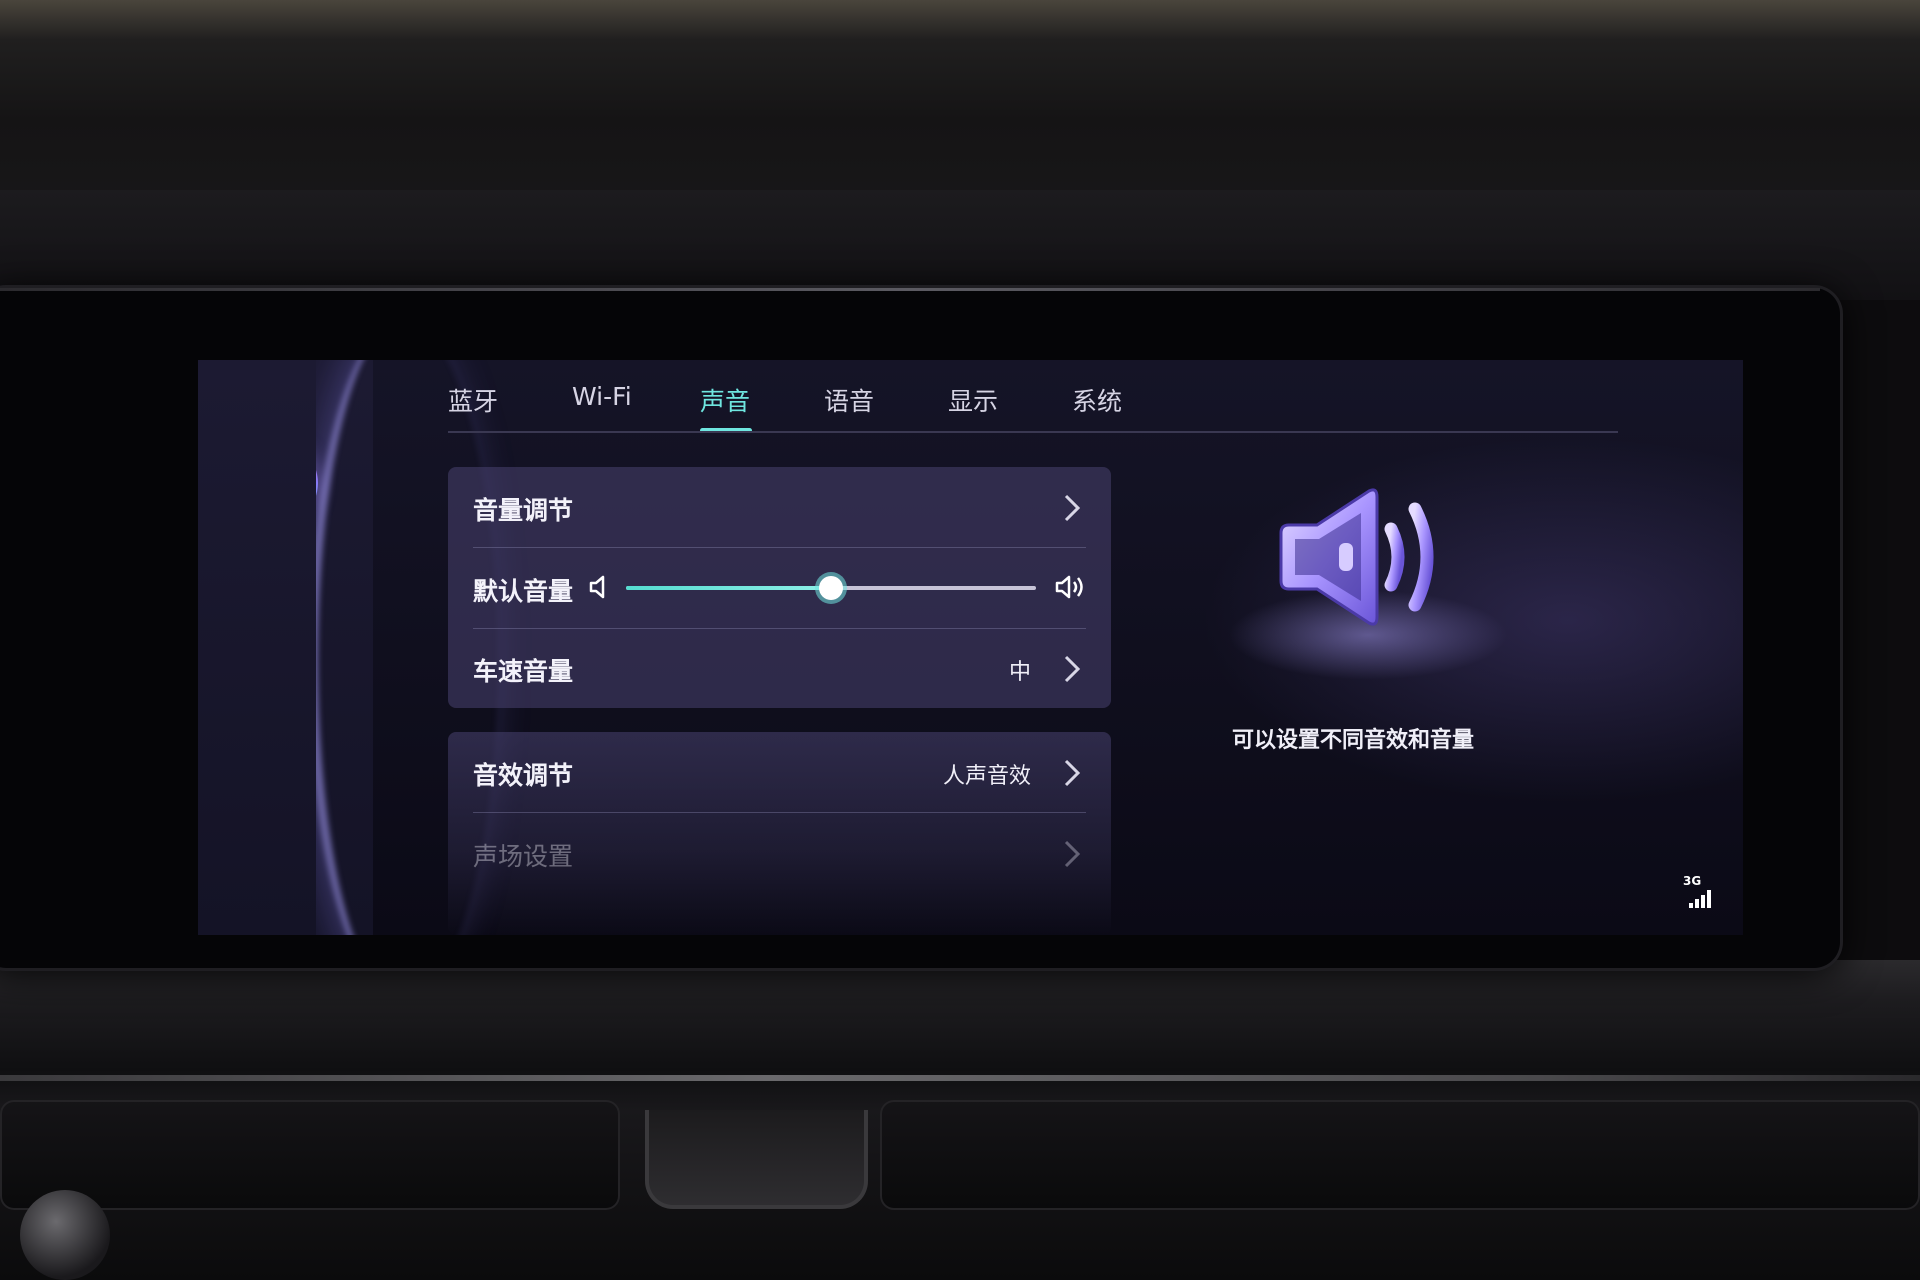 This screenshot has height=1280, width=1920. What do you see at coordinates (257, 647) in the screenshot?
I see `sidebar-curve-mask` at bounding box center [257, 647].